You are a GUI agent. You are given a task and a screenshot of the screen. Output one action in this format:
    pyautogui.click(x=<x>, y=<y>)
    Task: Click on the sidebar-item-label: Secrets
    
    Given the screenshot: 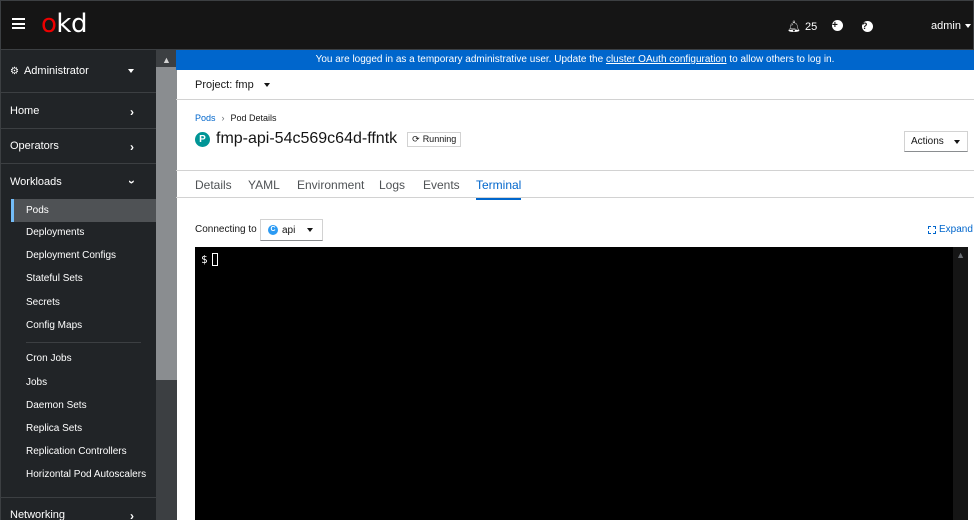 What is the action you would take?
    pyautogui.click(x=43, y=302)
    